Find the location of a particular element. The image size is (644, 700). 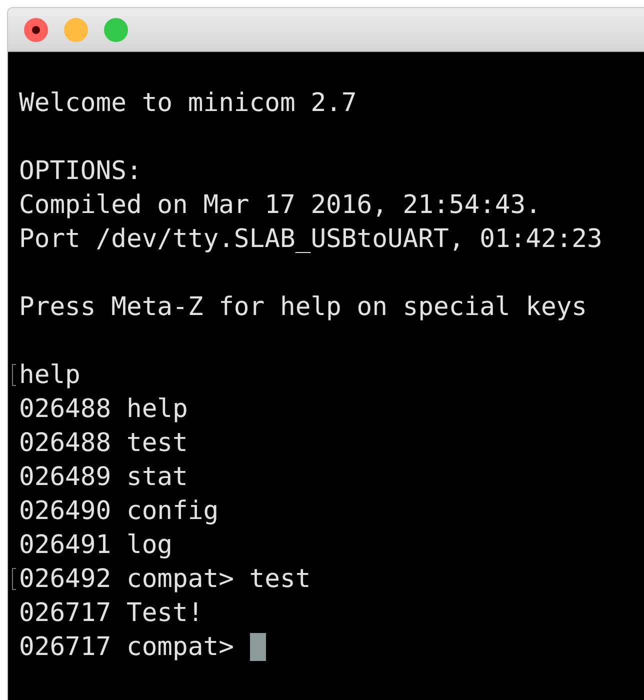

terminal-line: 026717 Test! is located at coordinates (111, 613).